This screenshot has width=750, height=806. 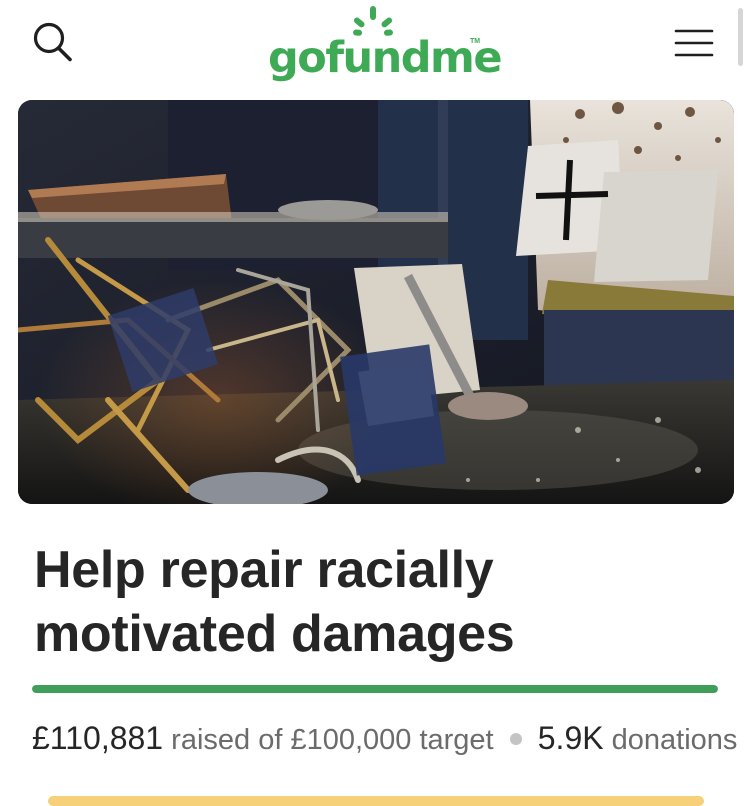 What do you see at coordinates (475, 41) in the screenshot?
I see `trademark-mark: TM` at bounding box center [475, 41].